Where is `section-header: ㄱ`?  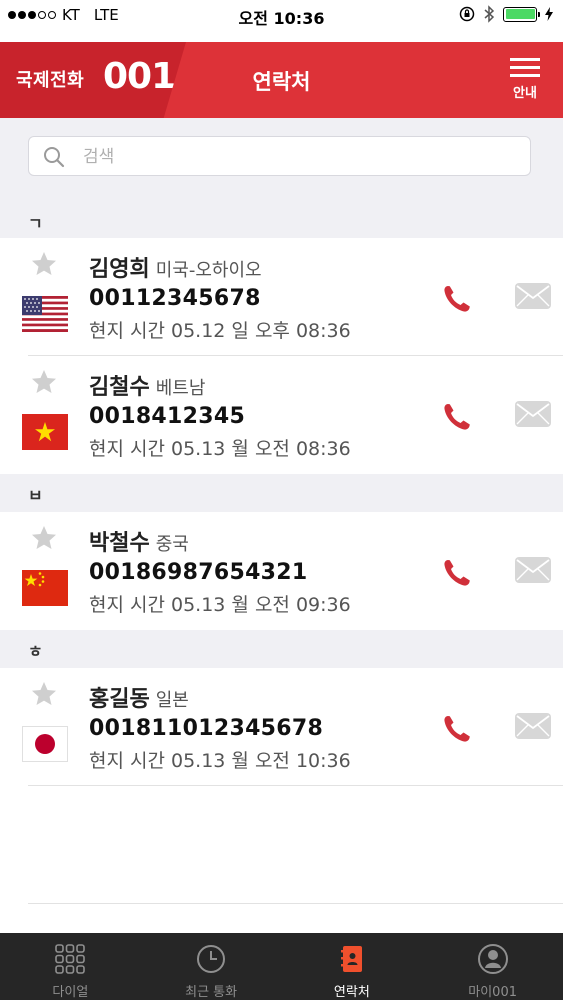
section-header: ㄱ is located at coordinates (281, 221).